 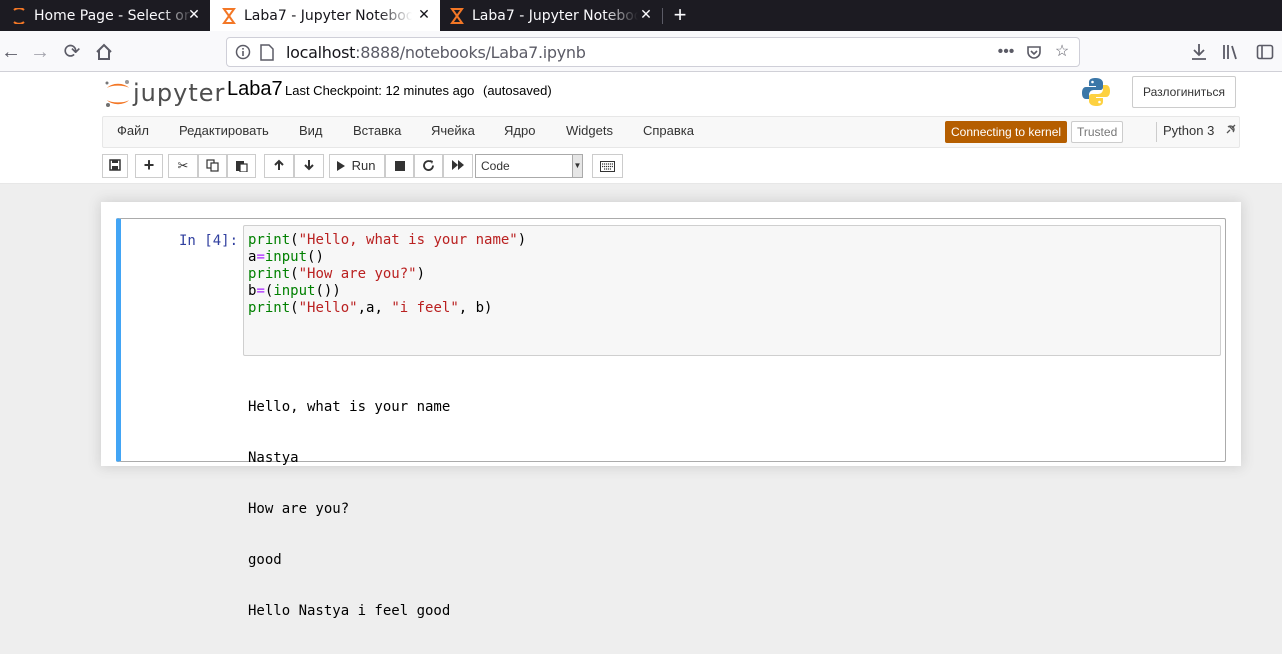 I want to click on page-icon, so click(x=267, y=52).